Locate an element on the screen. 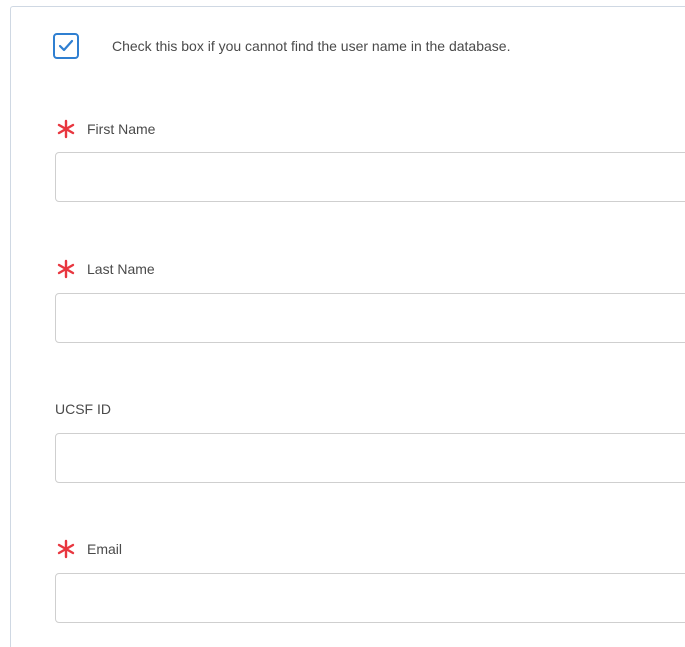  last-name-field: Last Name is located at coordinates (370, 301).